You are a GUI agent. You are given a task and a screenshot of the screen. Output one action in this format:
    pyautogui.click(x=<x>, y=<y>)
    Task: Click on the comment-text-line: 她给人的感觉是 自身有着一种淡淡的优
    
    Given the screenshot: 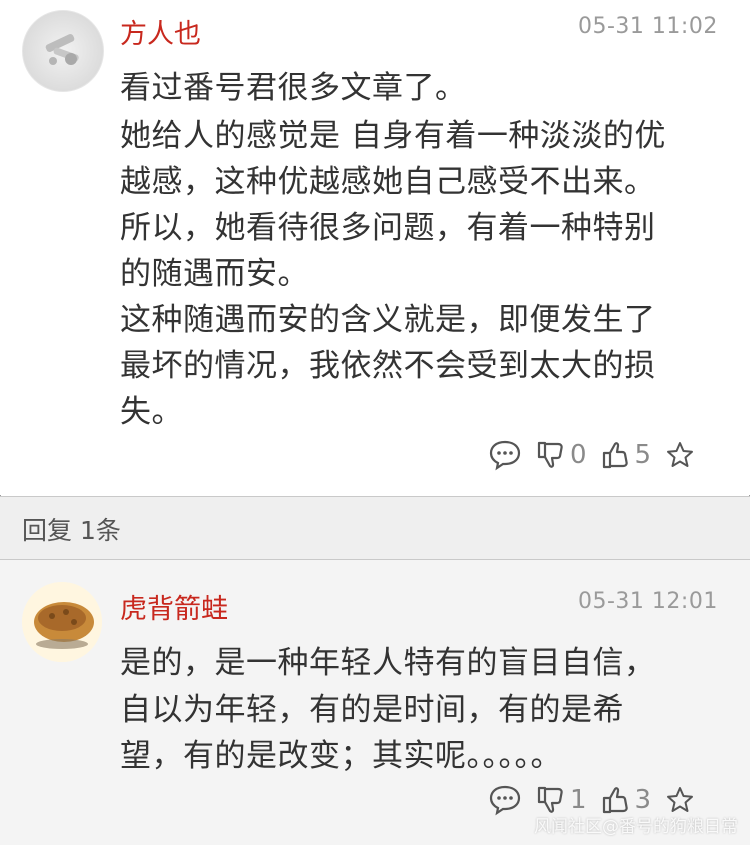 What is the action you would take?
    pyautogui.click(x=393, y=136)
    